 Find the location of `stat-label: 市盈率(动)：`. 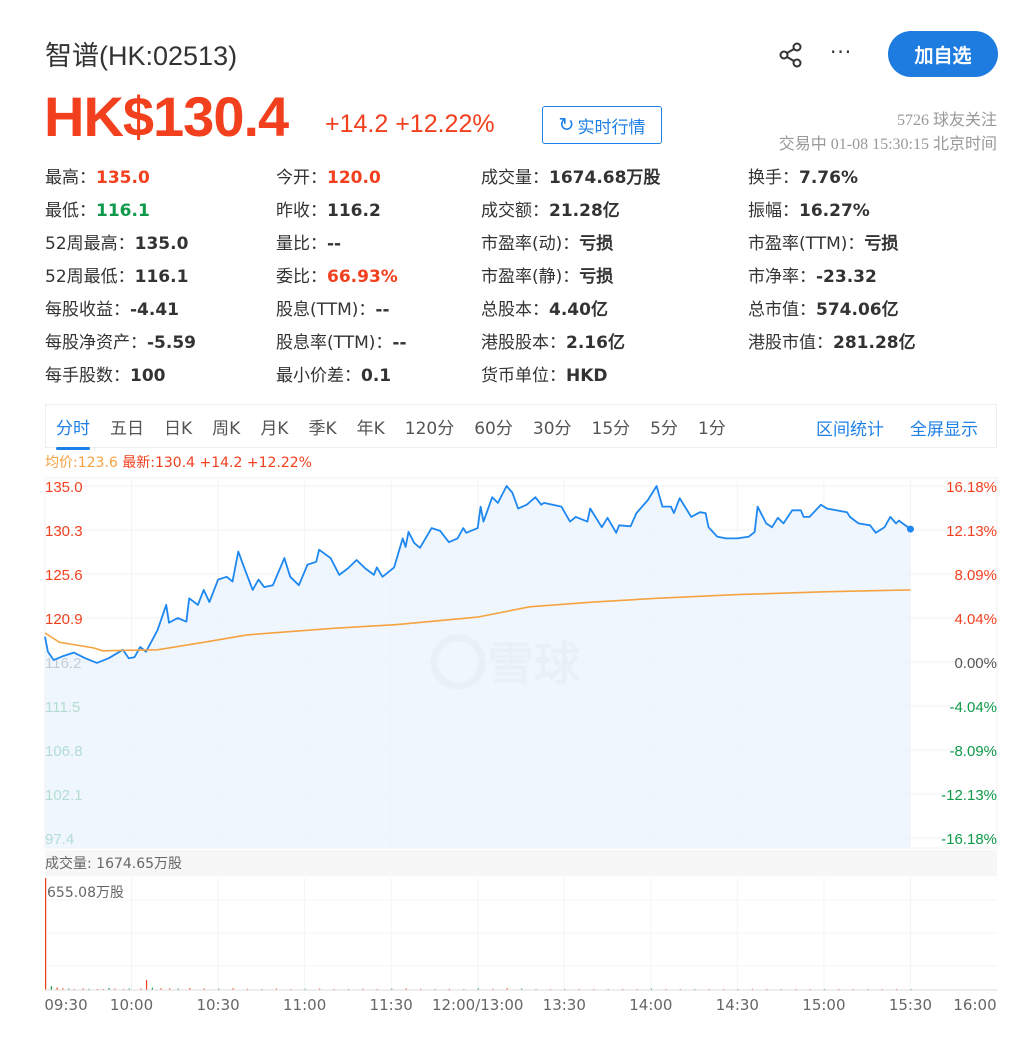

stat-label: 市盈率(动)： is located at coordinates (530, 244).